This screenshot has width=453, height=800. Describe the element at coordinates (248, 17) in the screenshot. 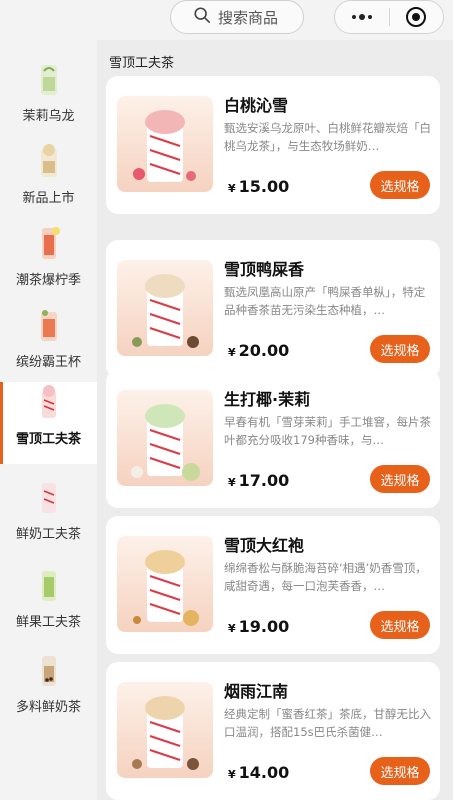

I see `search-placeholder: 搜索商品` at that location.